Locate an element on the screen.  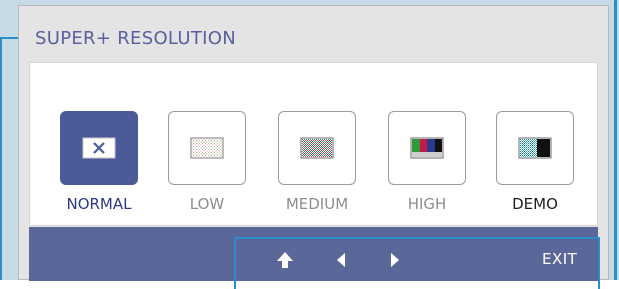
mode-demo-label: DEMO is located at coordinates (535, 204).